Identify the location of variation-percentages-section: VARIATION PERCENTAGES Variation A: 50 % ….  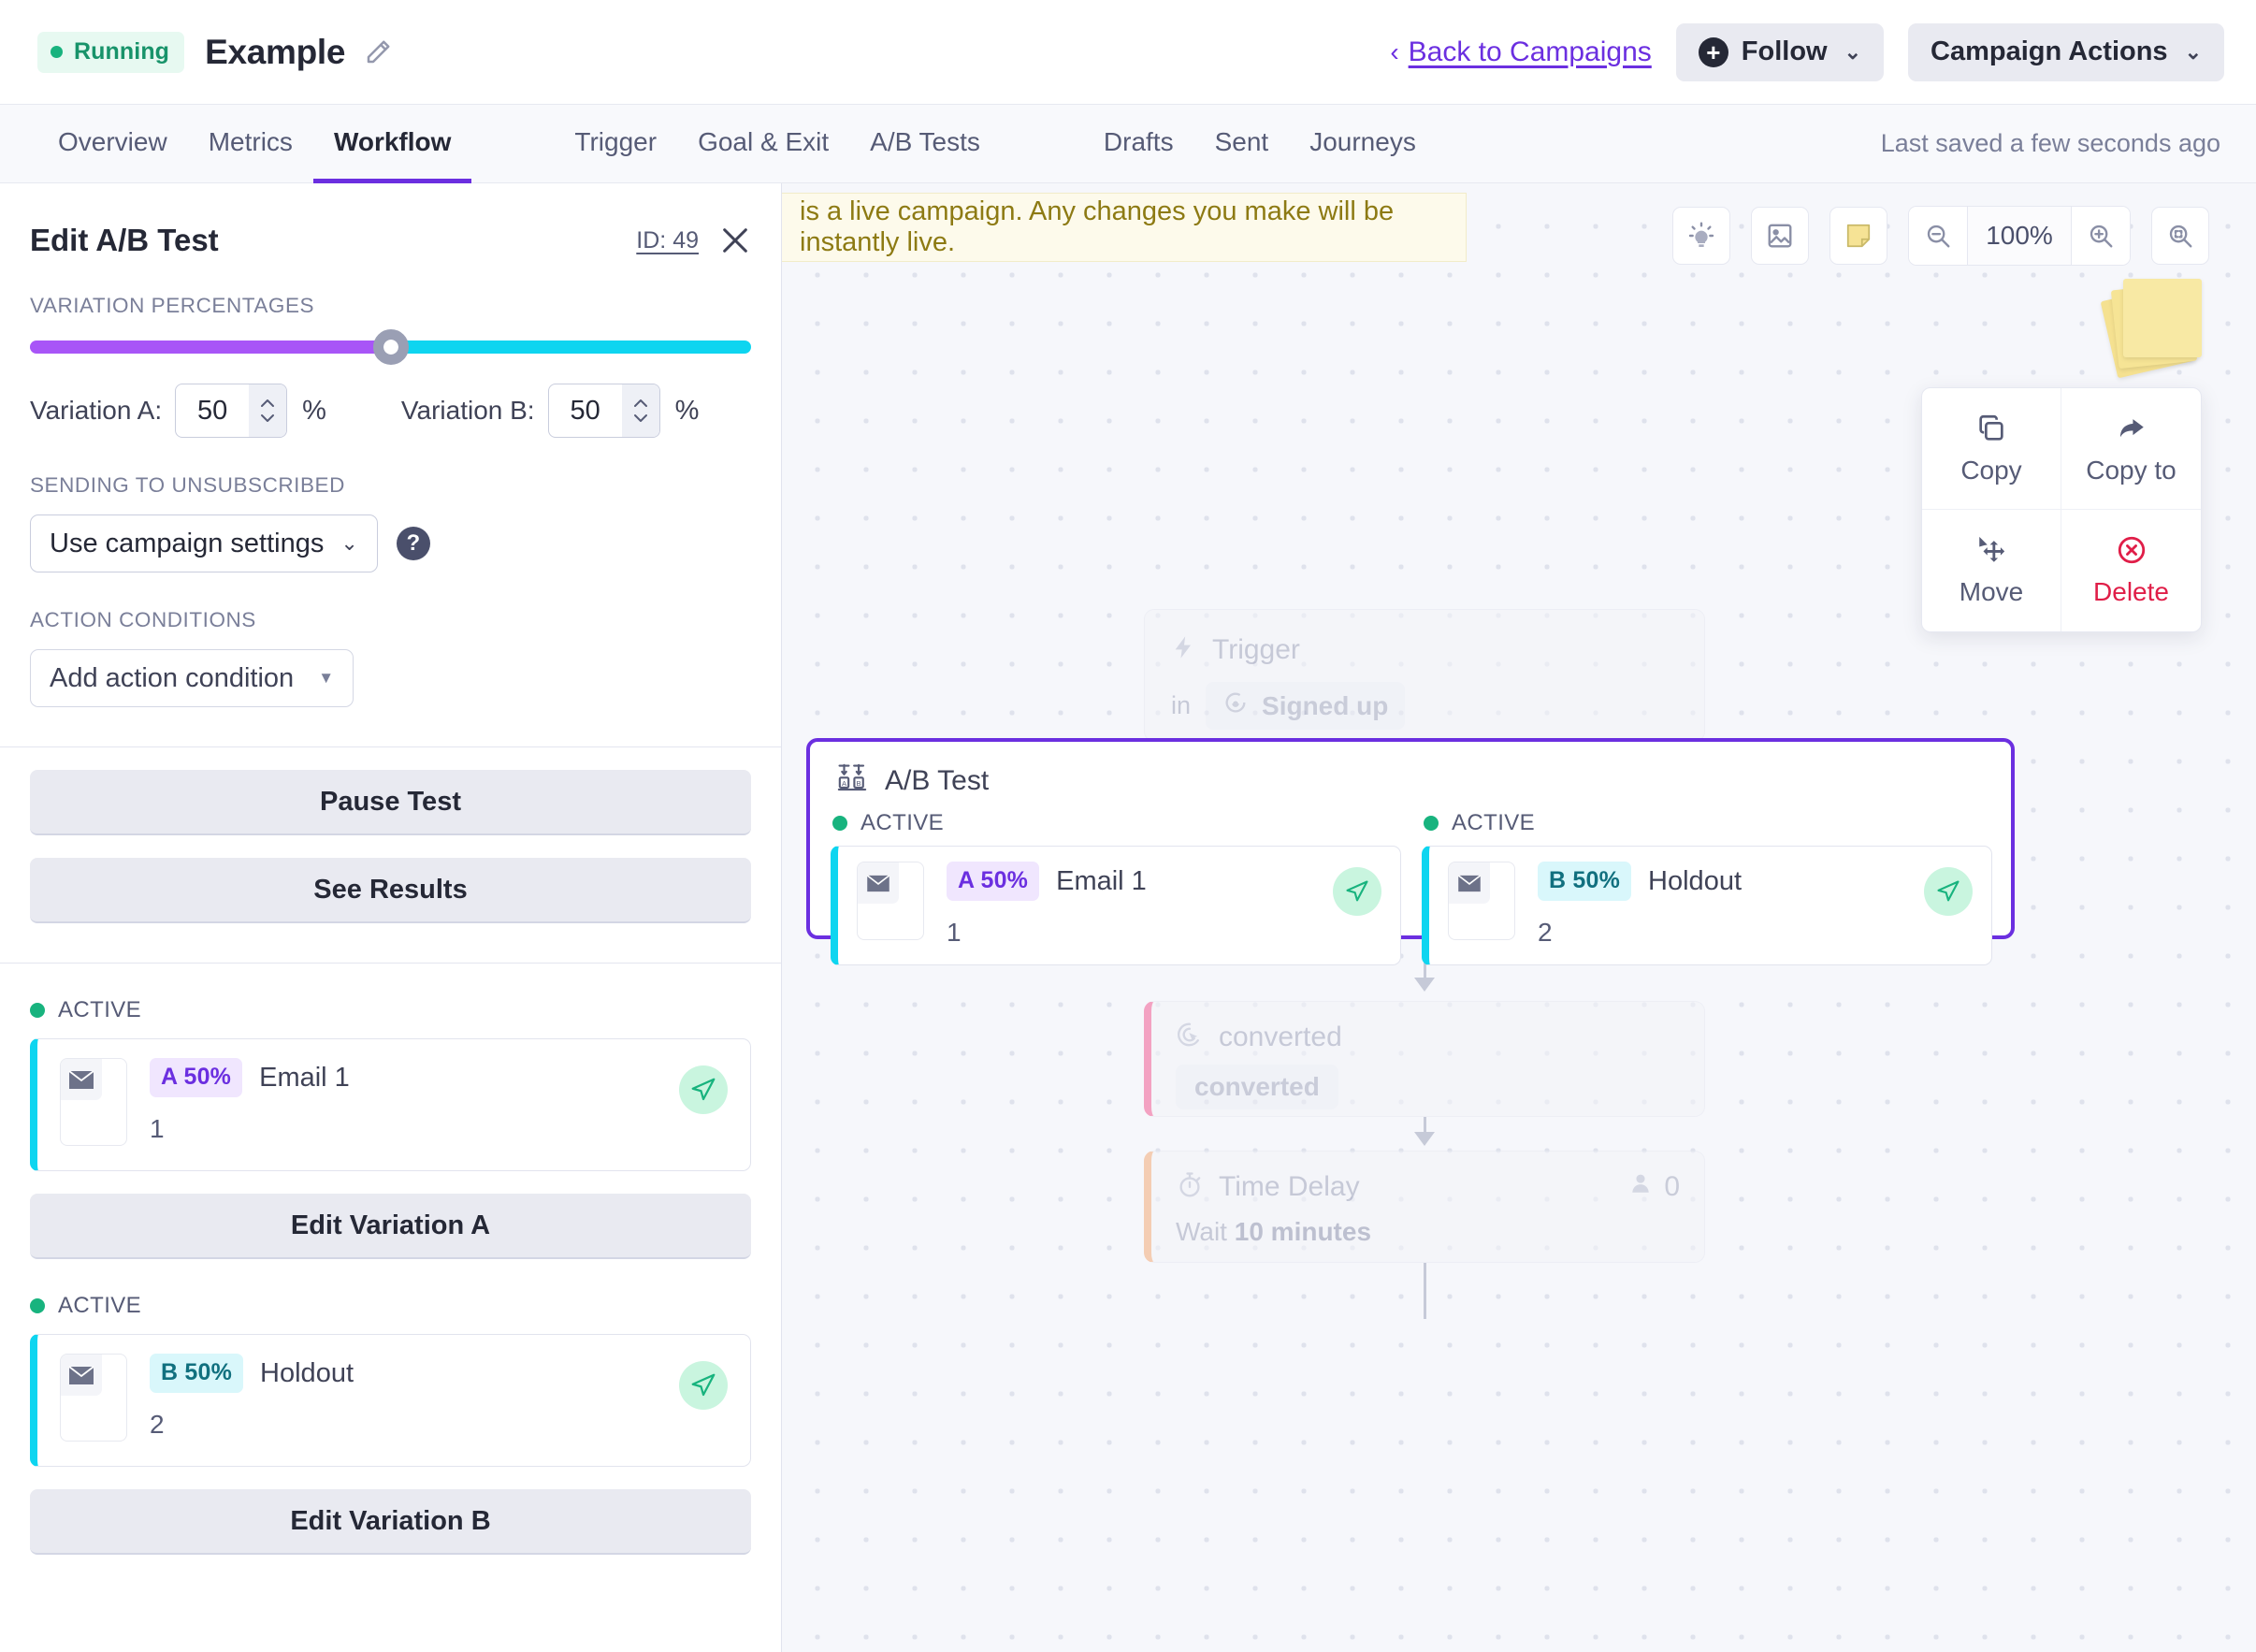
(390, 482).